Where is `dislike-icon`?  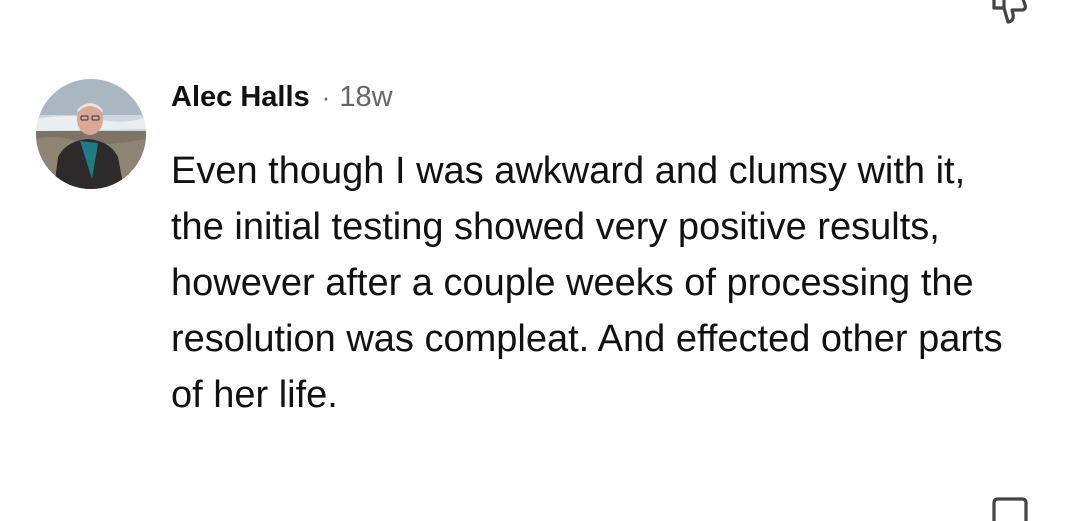 dislike-icon is located at coordinates (1009, 12).